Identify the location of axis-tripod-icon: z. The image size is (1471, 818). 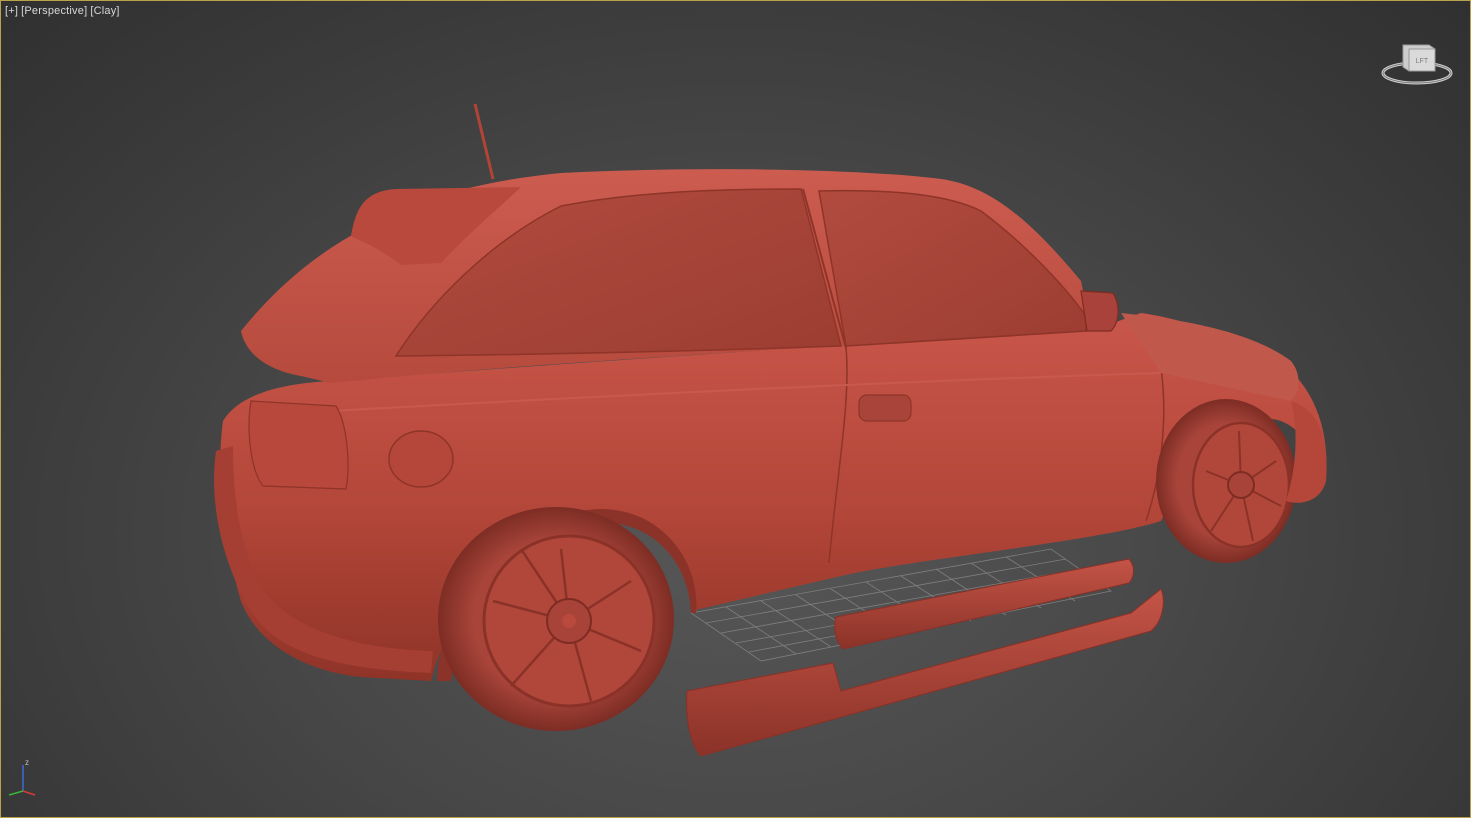
(22, 777).